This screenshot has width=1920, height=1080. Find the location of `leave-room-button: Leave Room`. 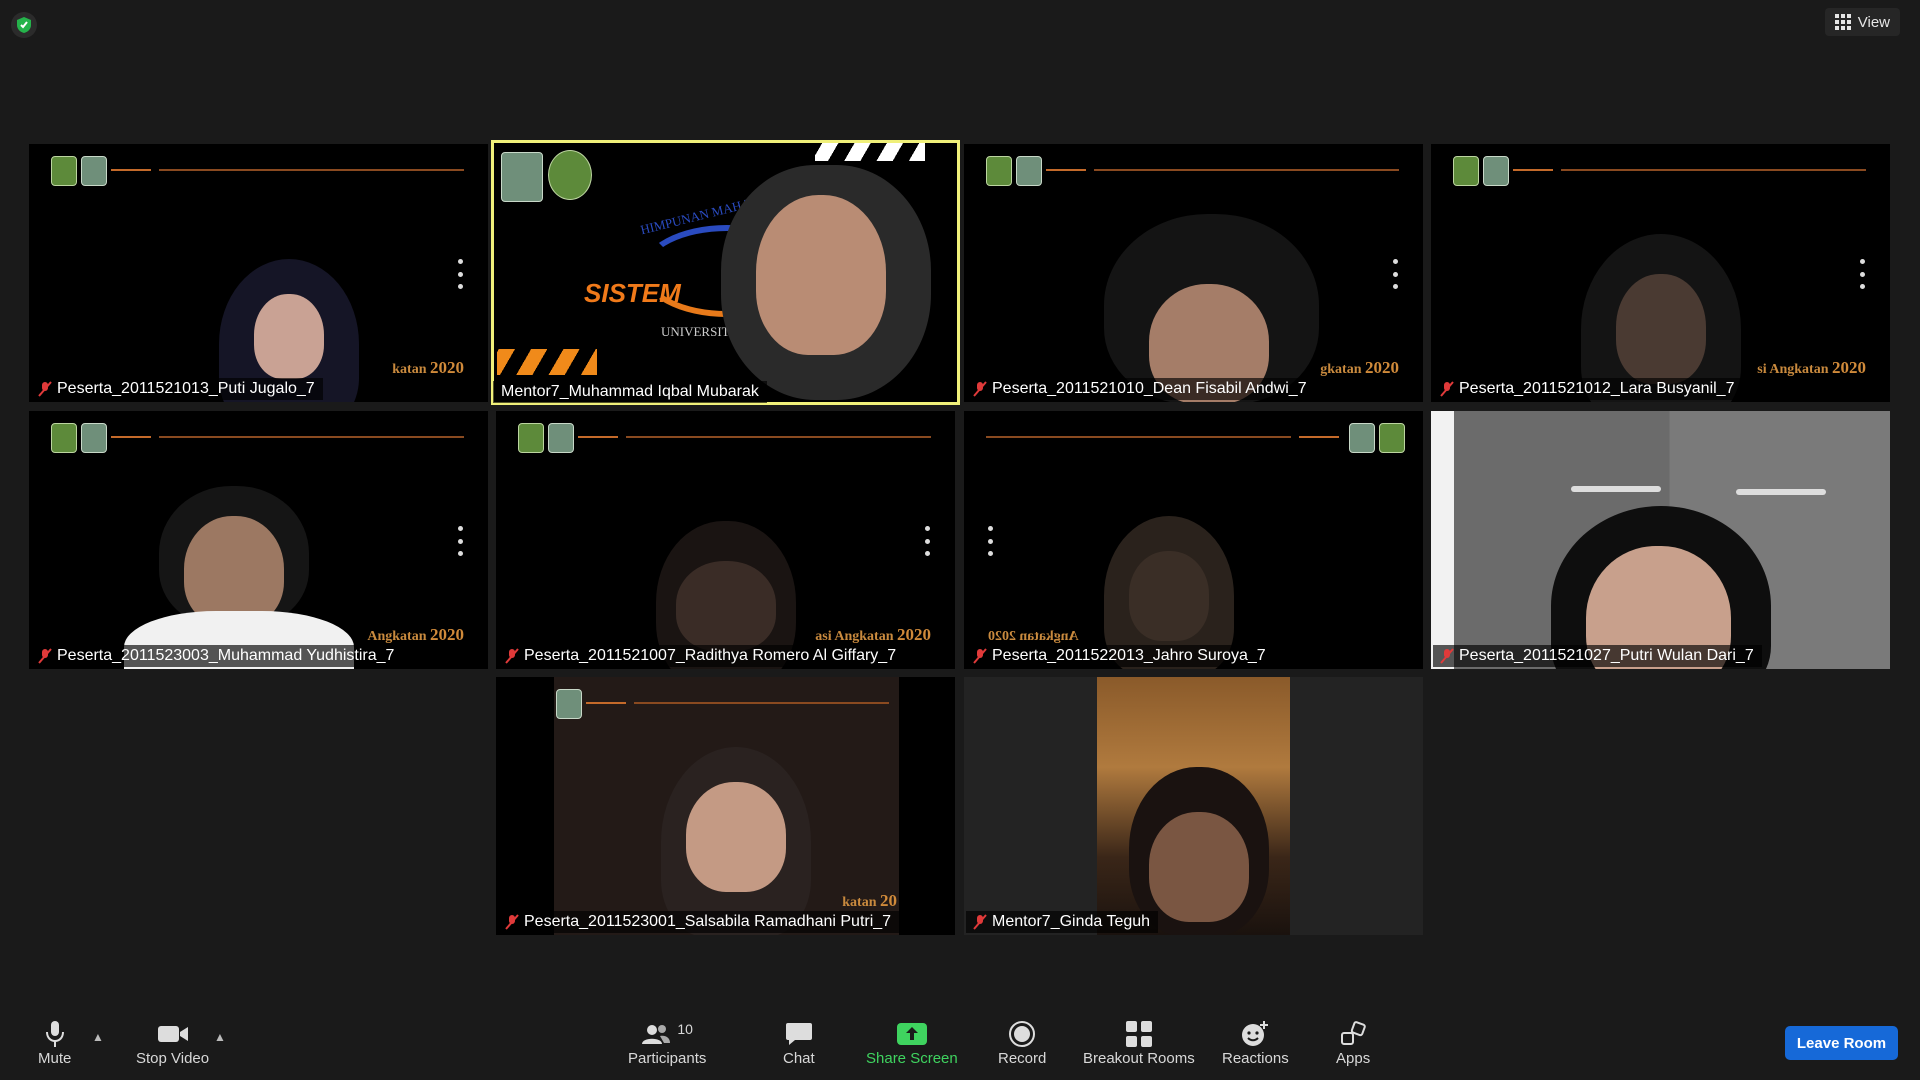

leave-room-button: Leave Room is located at coordinates (1841, 1043).